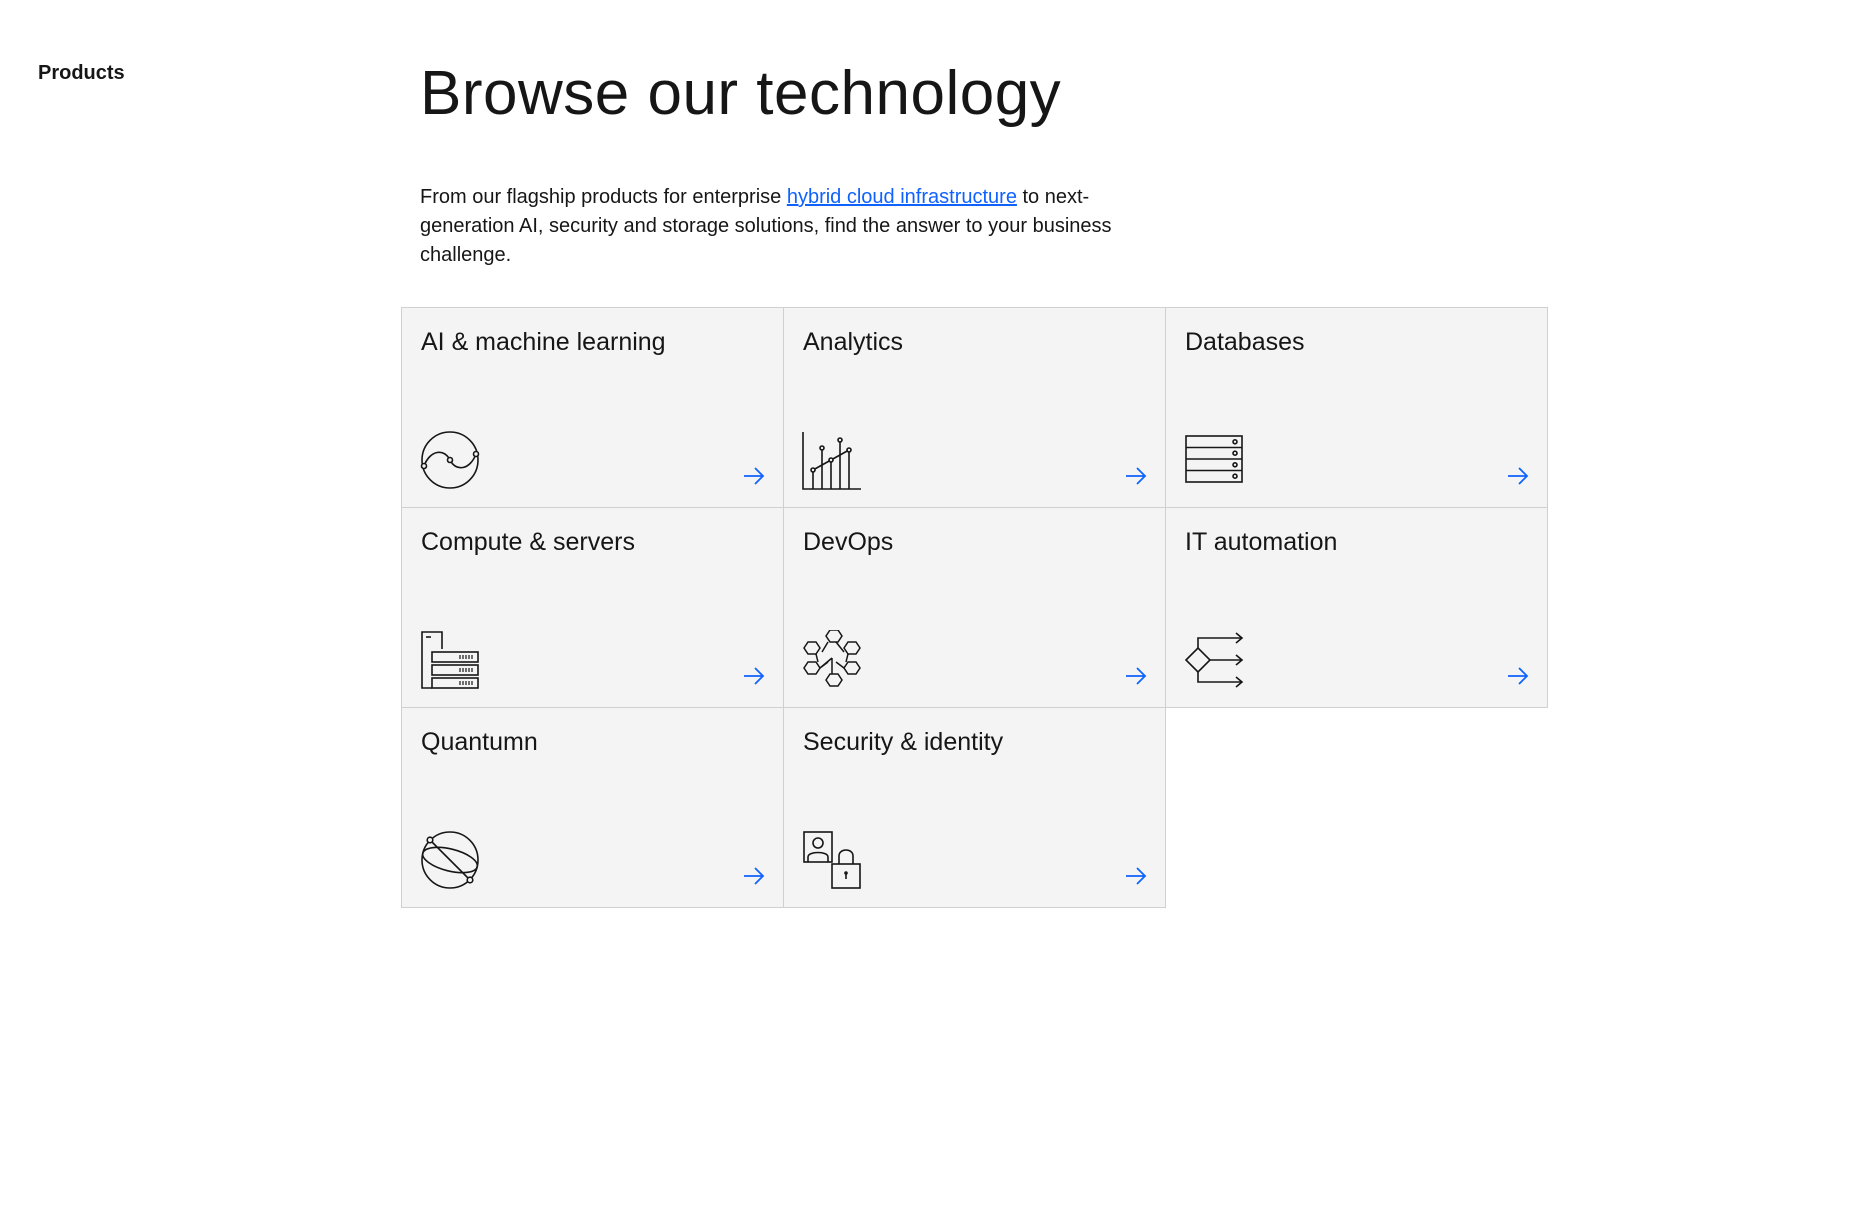 Image resolution: width=1856 pixels, height=1209 pixels. Describe the element at coordinates (450, 660) in the screenshot. I see `server-rack-icon` at that location.